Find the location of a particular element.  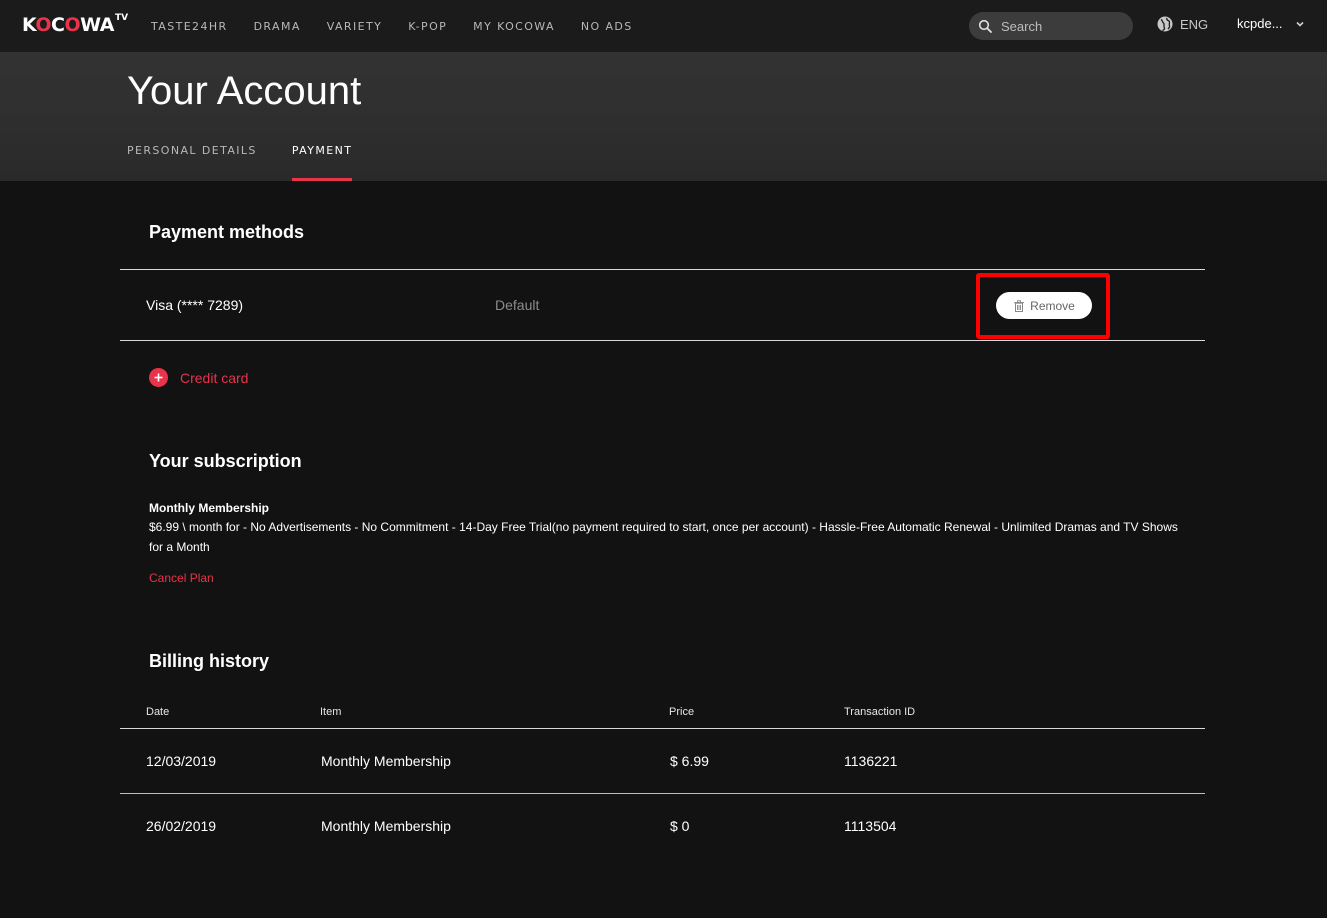

search-input is located at coordinates (1061, 26).